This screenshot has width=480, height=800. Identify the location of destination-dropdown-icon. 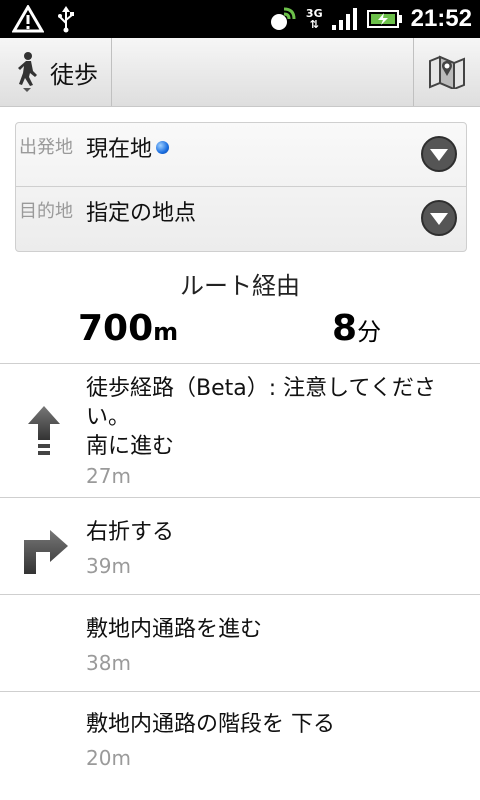
(439, 218).